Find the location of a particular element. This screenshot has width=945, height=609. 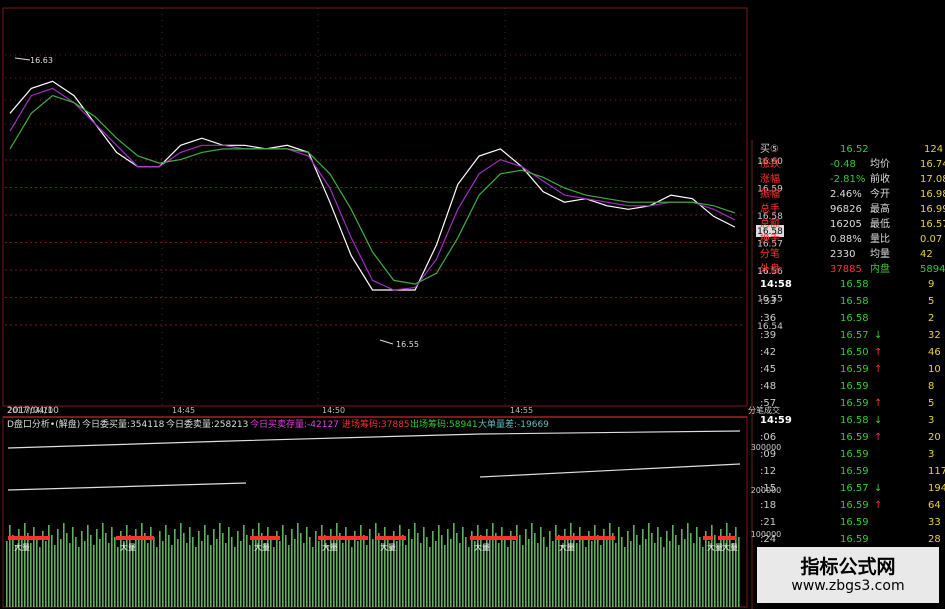

watermark: 指标公式网 www.zbgs3.com is located at coordinates (848, 575).